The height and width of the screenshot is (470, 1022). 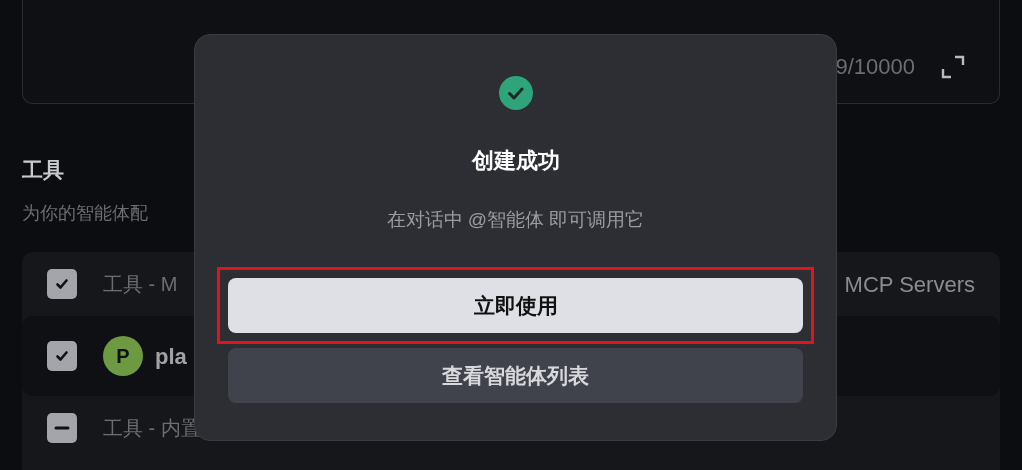 I want to click on dialog-message: 在对话中 @智能体 即可调用它, so click(x=515, y=220).